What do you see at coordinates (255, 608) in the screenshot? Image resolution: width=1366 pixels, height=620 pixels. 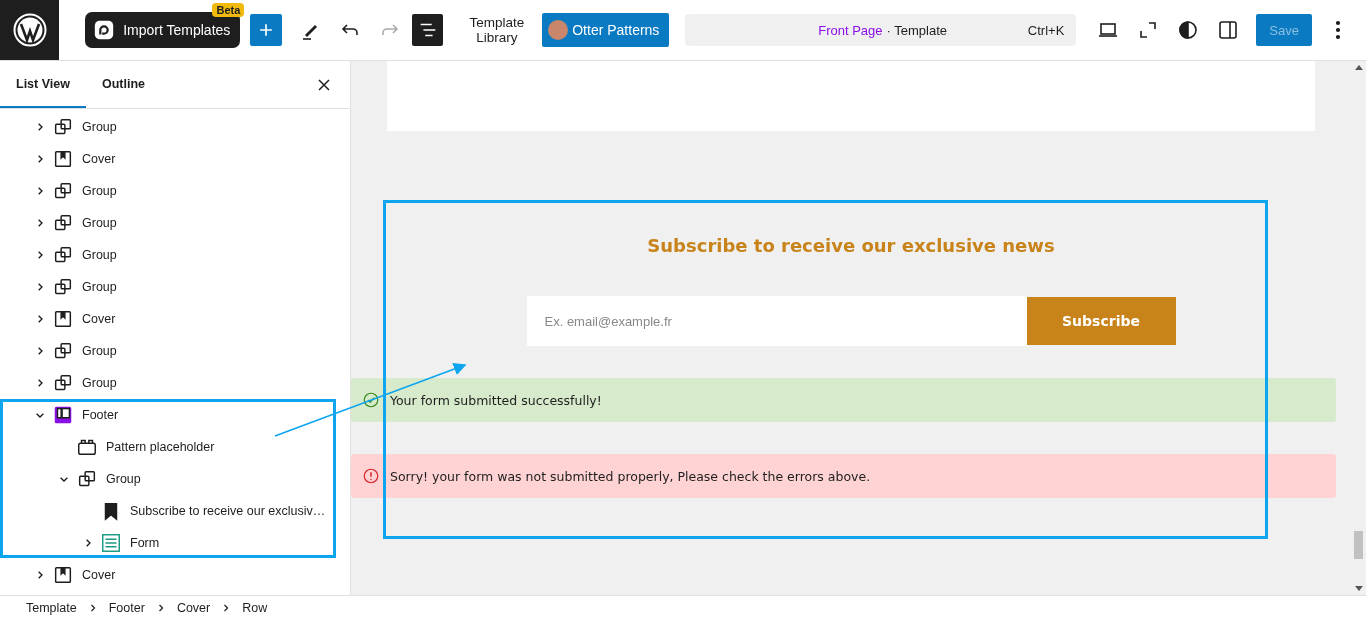 I see `breadcrumb-link: Row` at bounding box center [255, 608].